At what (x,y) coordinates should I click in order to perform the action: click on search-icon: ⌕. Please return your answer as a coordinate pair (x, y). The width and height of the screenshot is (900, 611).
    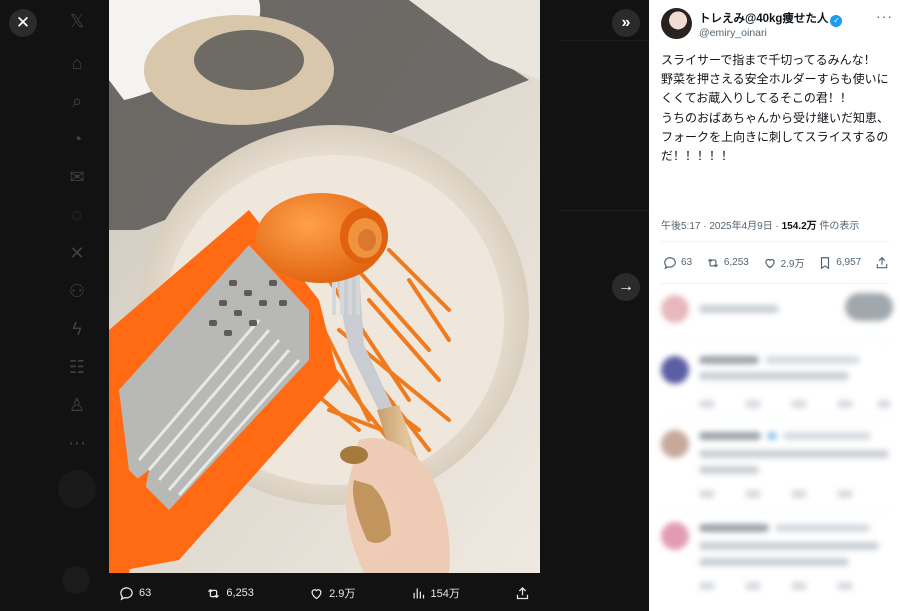
    Looking at the image, I should click on (77, 101).